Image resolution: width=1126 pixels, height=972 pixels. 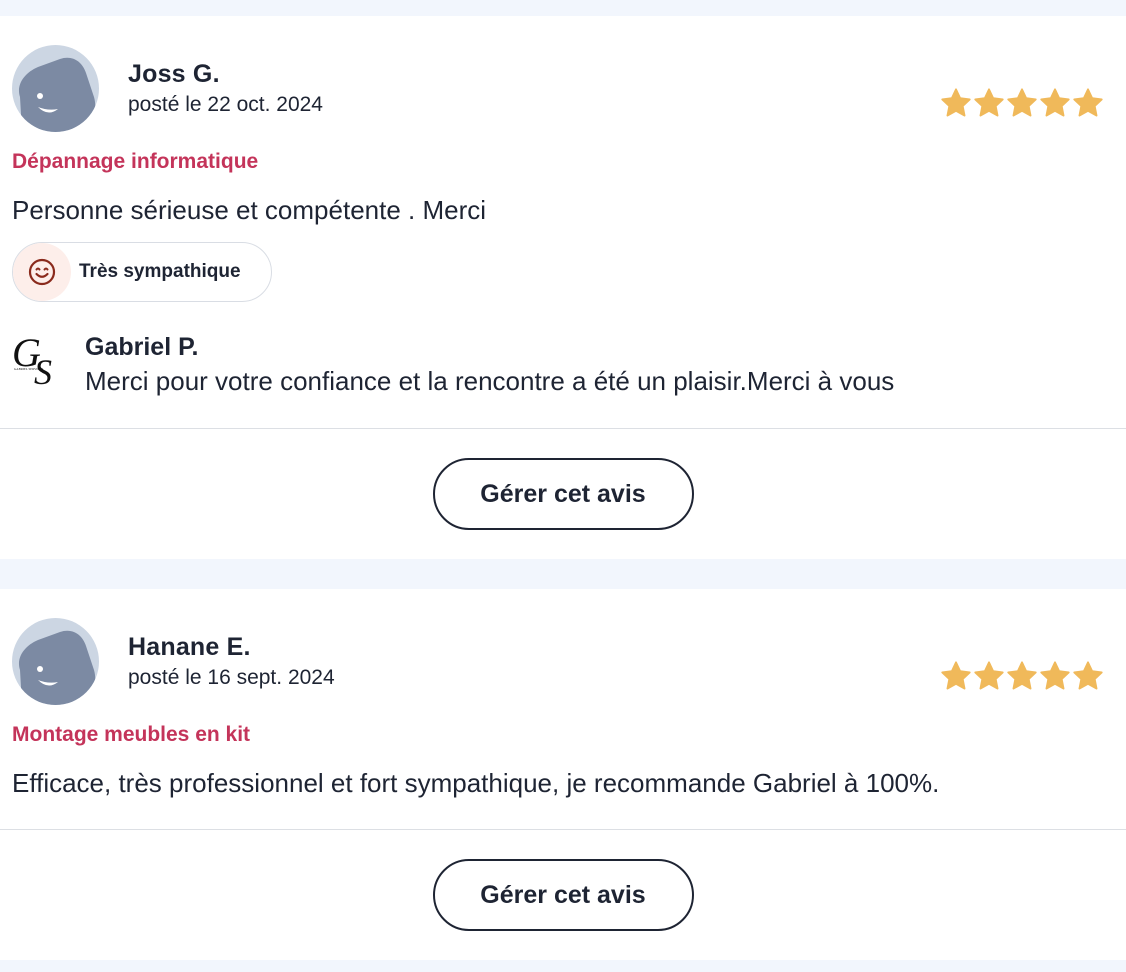 I want to click on card-gap, so click(x=563, y=574).